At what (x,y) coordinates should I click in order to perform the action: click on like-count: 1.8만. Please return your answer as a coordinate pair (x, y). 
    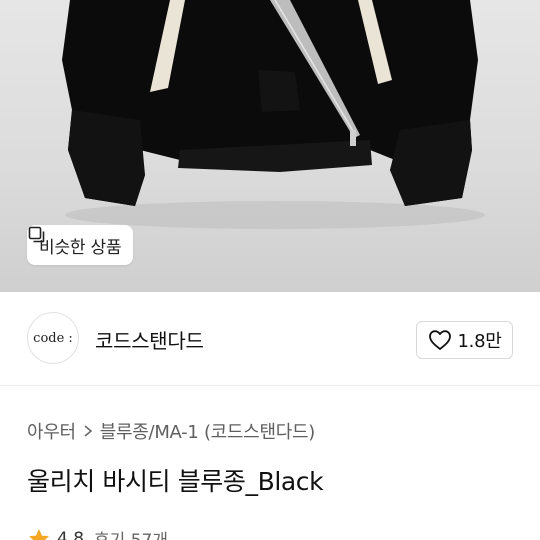
    Looking at the image, I should click on (479, 341).